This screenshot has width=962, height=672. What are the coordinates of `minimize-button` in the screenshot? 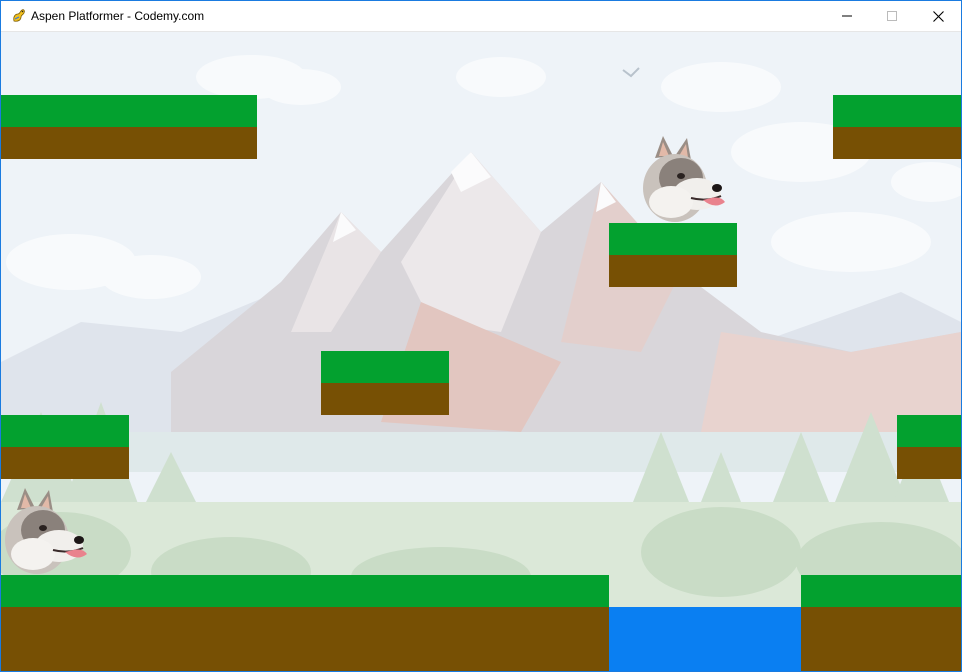 It's located at (847, 16).